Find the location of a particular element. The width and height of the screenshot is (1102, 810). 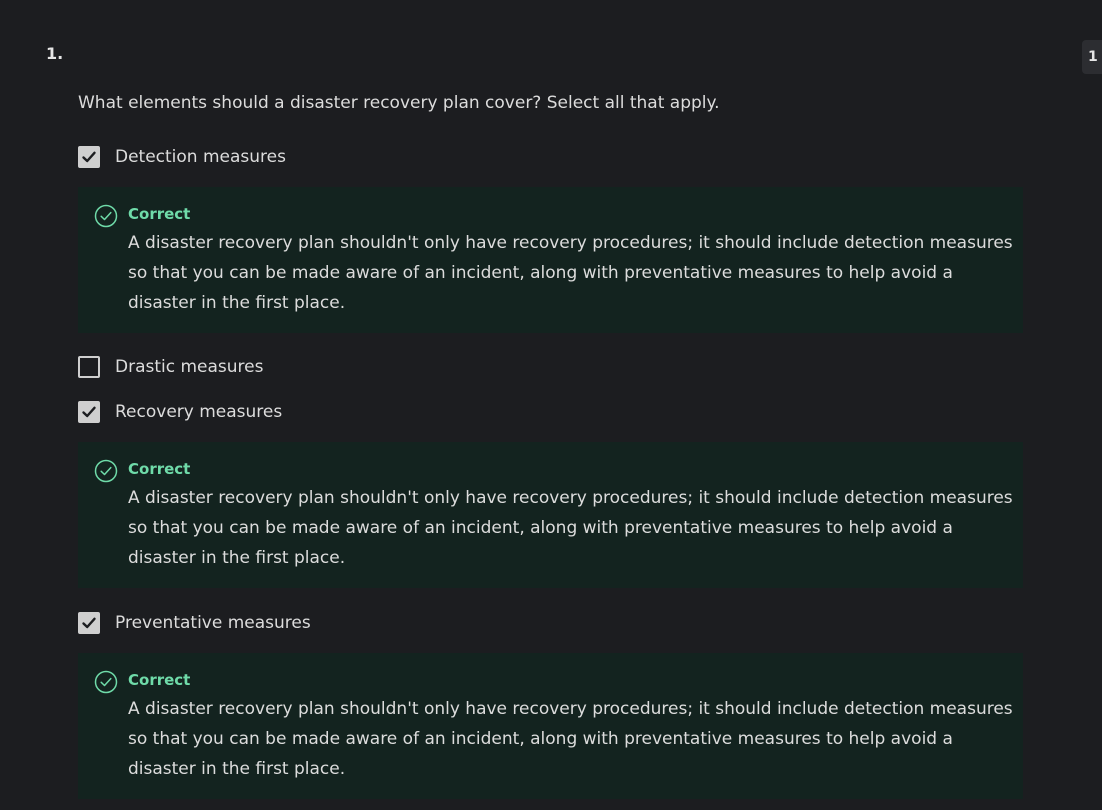

option-detection-measures: Detection measures is located at coordinates (182, 157).